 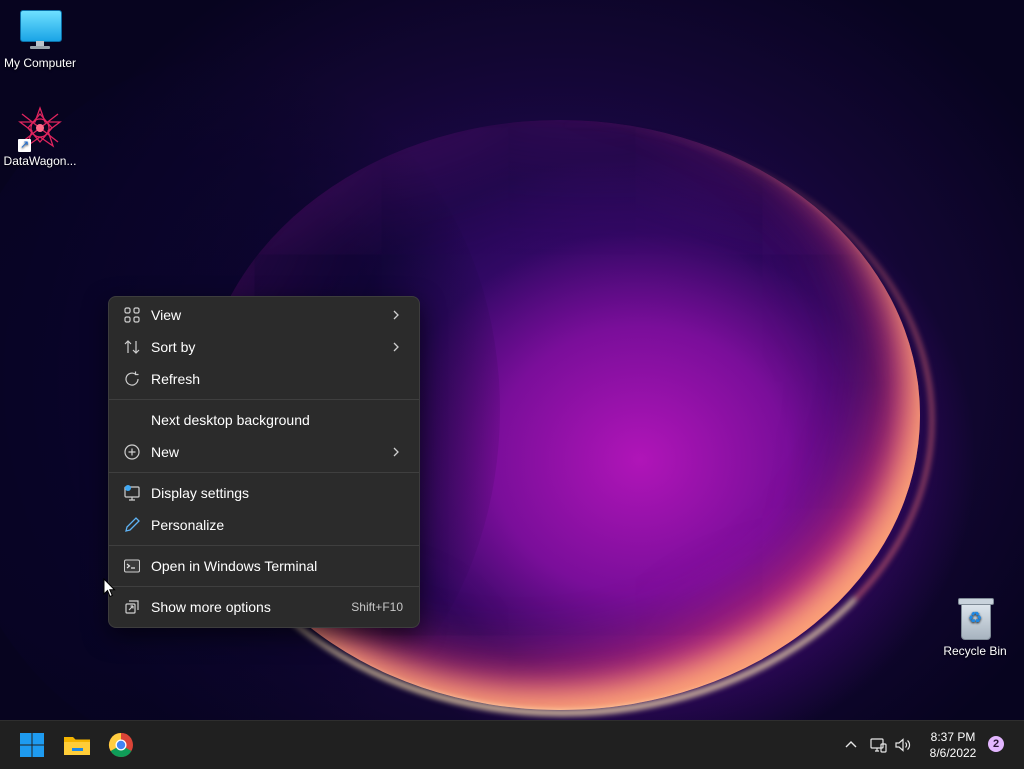 I want to click on display-icon, so click(x=132, y=493).